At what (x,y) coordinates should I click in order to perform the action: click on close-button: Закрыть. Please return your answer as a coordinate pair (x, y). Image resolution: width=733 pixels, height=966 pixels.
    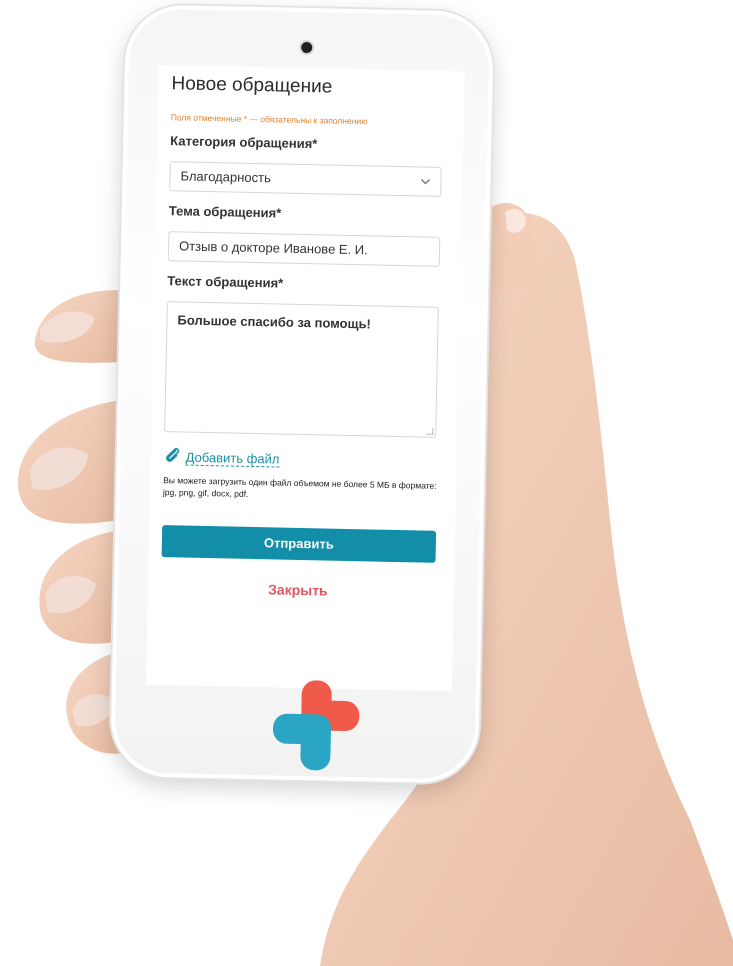
    Looking at the image, I should click on (298, 590).